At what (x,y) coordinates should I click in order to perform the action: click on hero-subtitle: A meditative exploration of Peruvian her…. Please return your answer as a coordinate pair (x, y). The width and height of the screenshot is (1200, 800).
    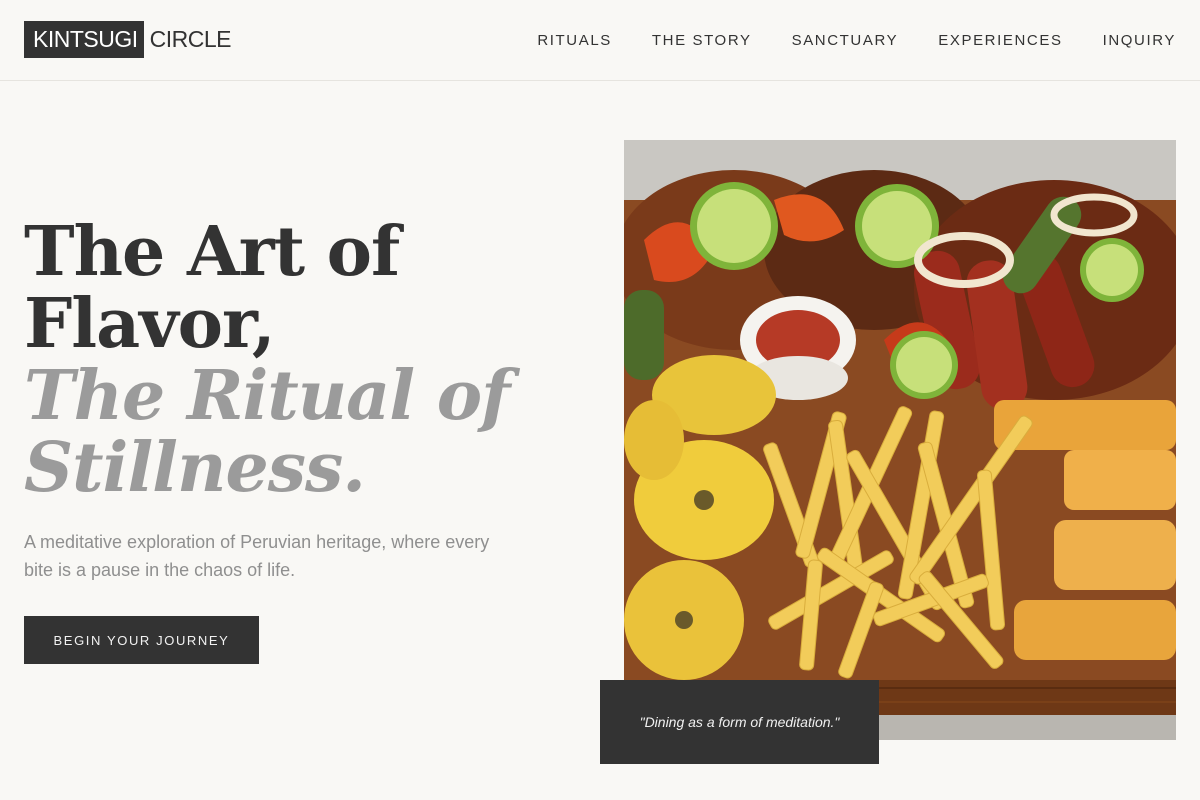
    Looking at the image, I should click on (257, 556).